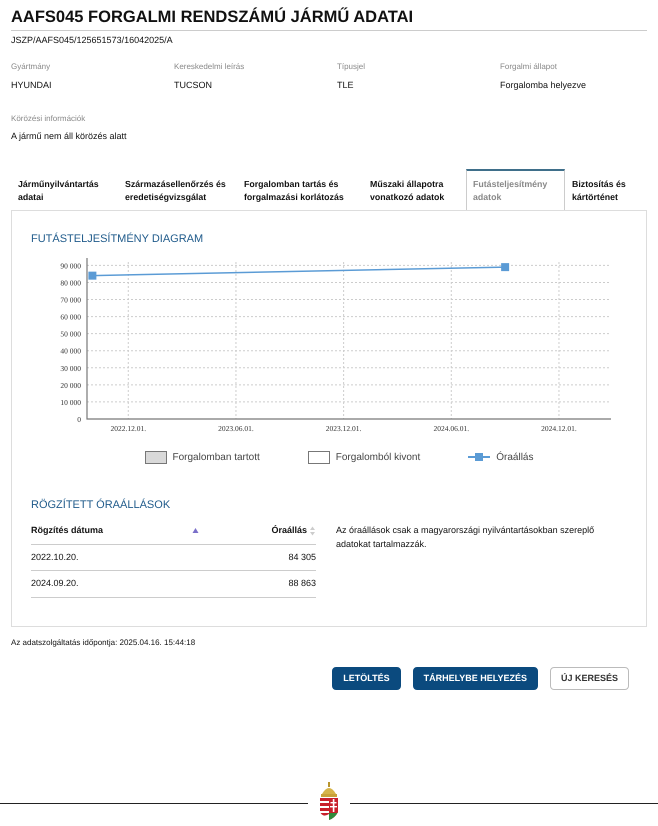 The image size is (658, 826). What do you see at coordinates (515, 189) in the screenshot?
I see `tab: Futásteljesítmény adatok` at bounding box center [515, 189].